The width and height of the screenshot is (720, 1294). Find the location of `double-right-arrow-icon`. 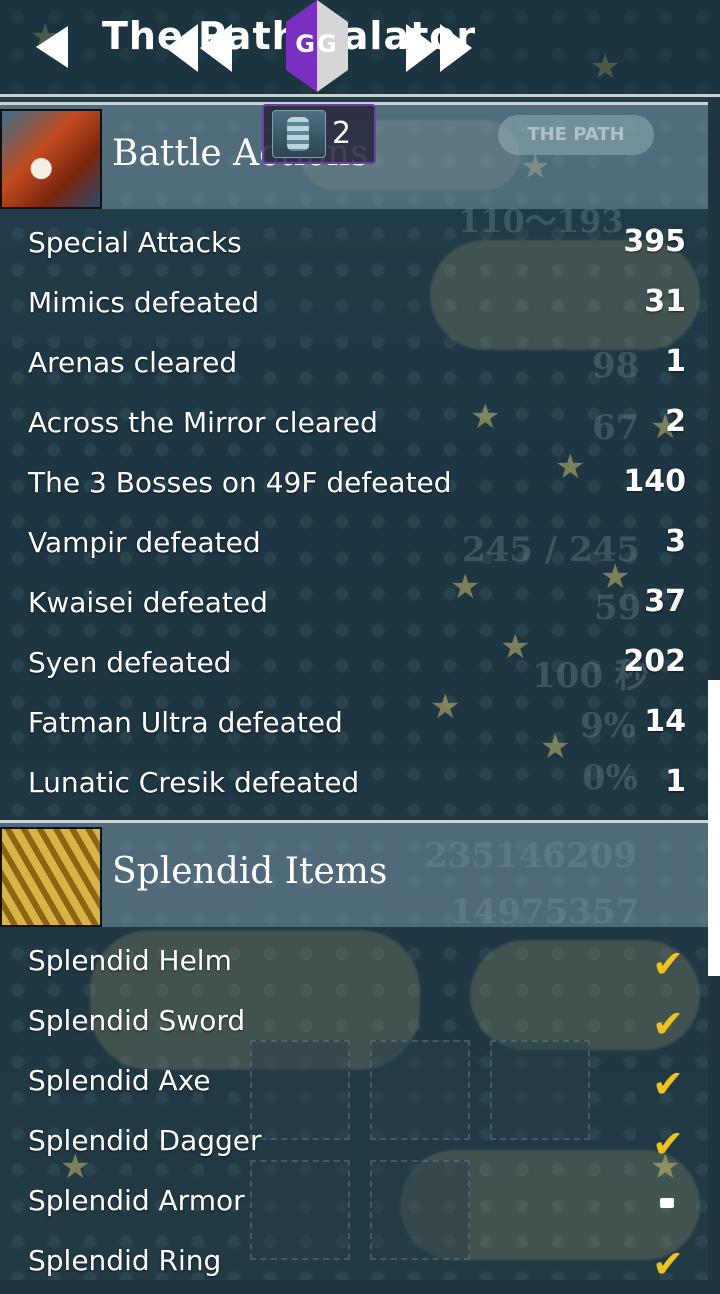

double-right-arrow-icon is located at coordinates (439, 48).